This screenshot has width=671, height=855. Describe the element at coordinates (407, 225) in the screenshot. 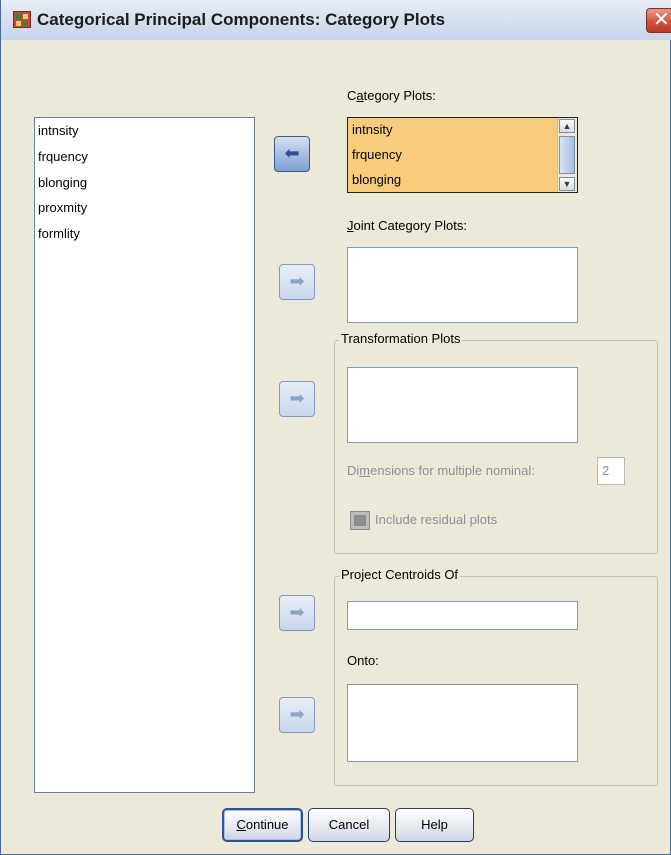

I see `joint-category-plots-label: Joint Category Plots:` at that location.